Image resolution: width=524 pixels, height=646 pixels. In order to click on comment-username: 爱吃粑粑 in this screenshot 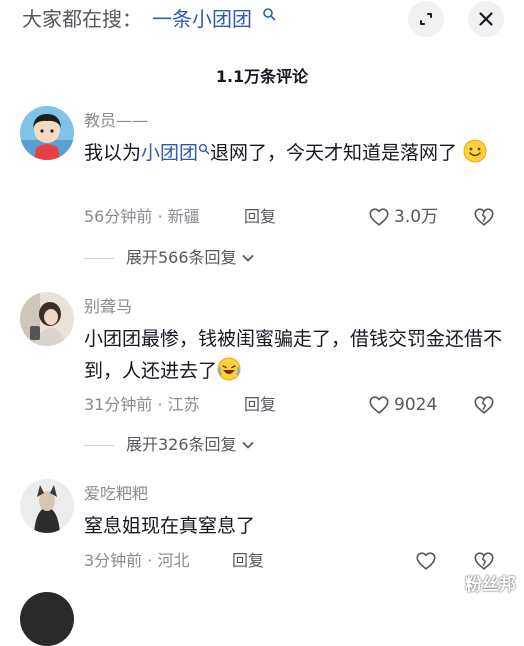, I will do `click(116, 494)`.